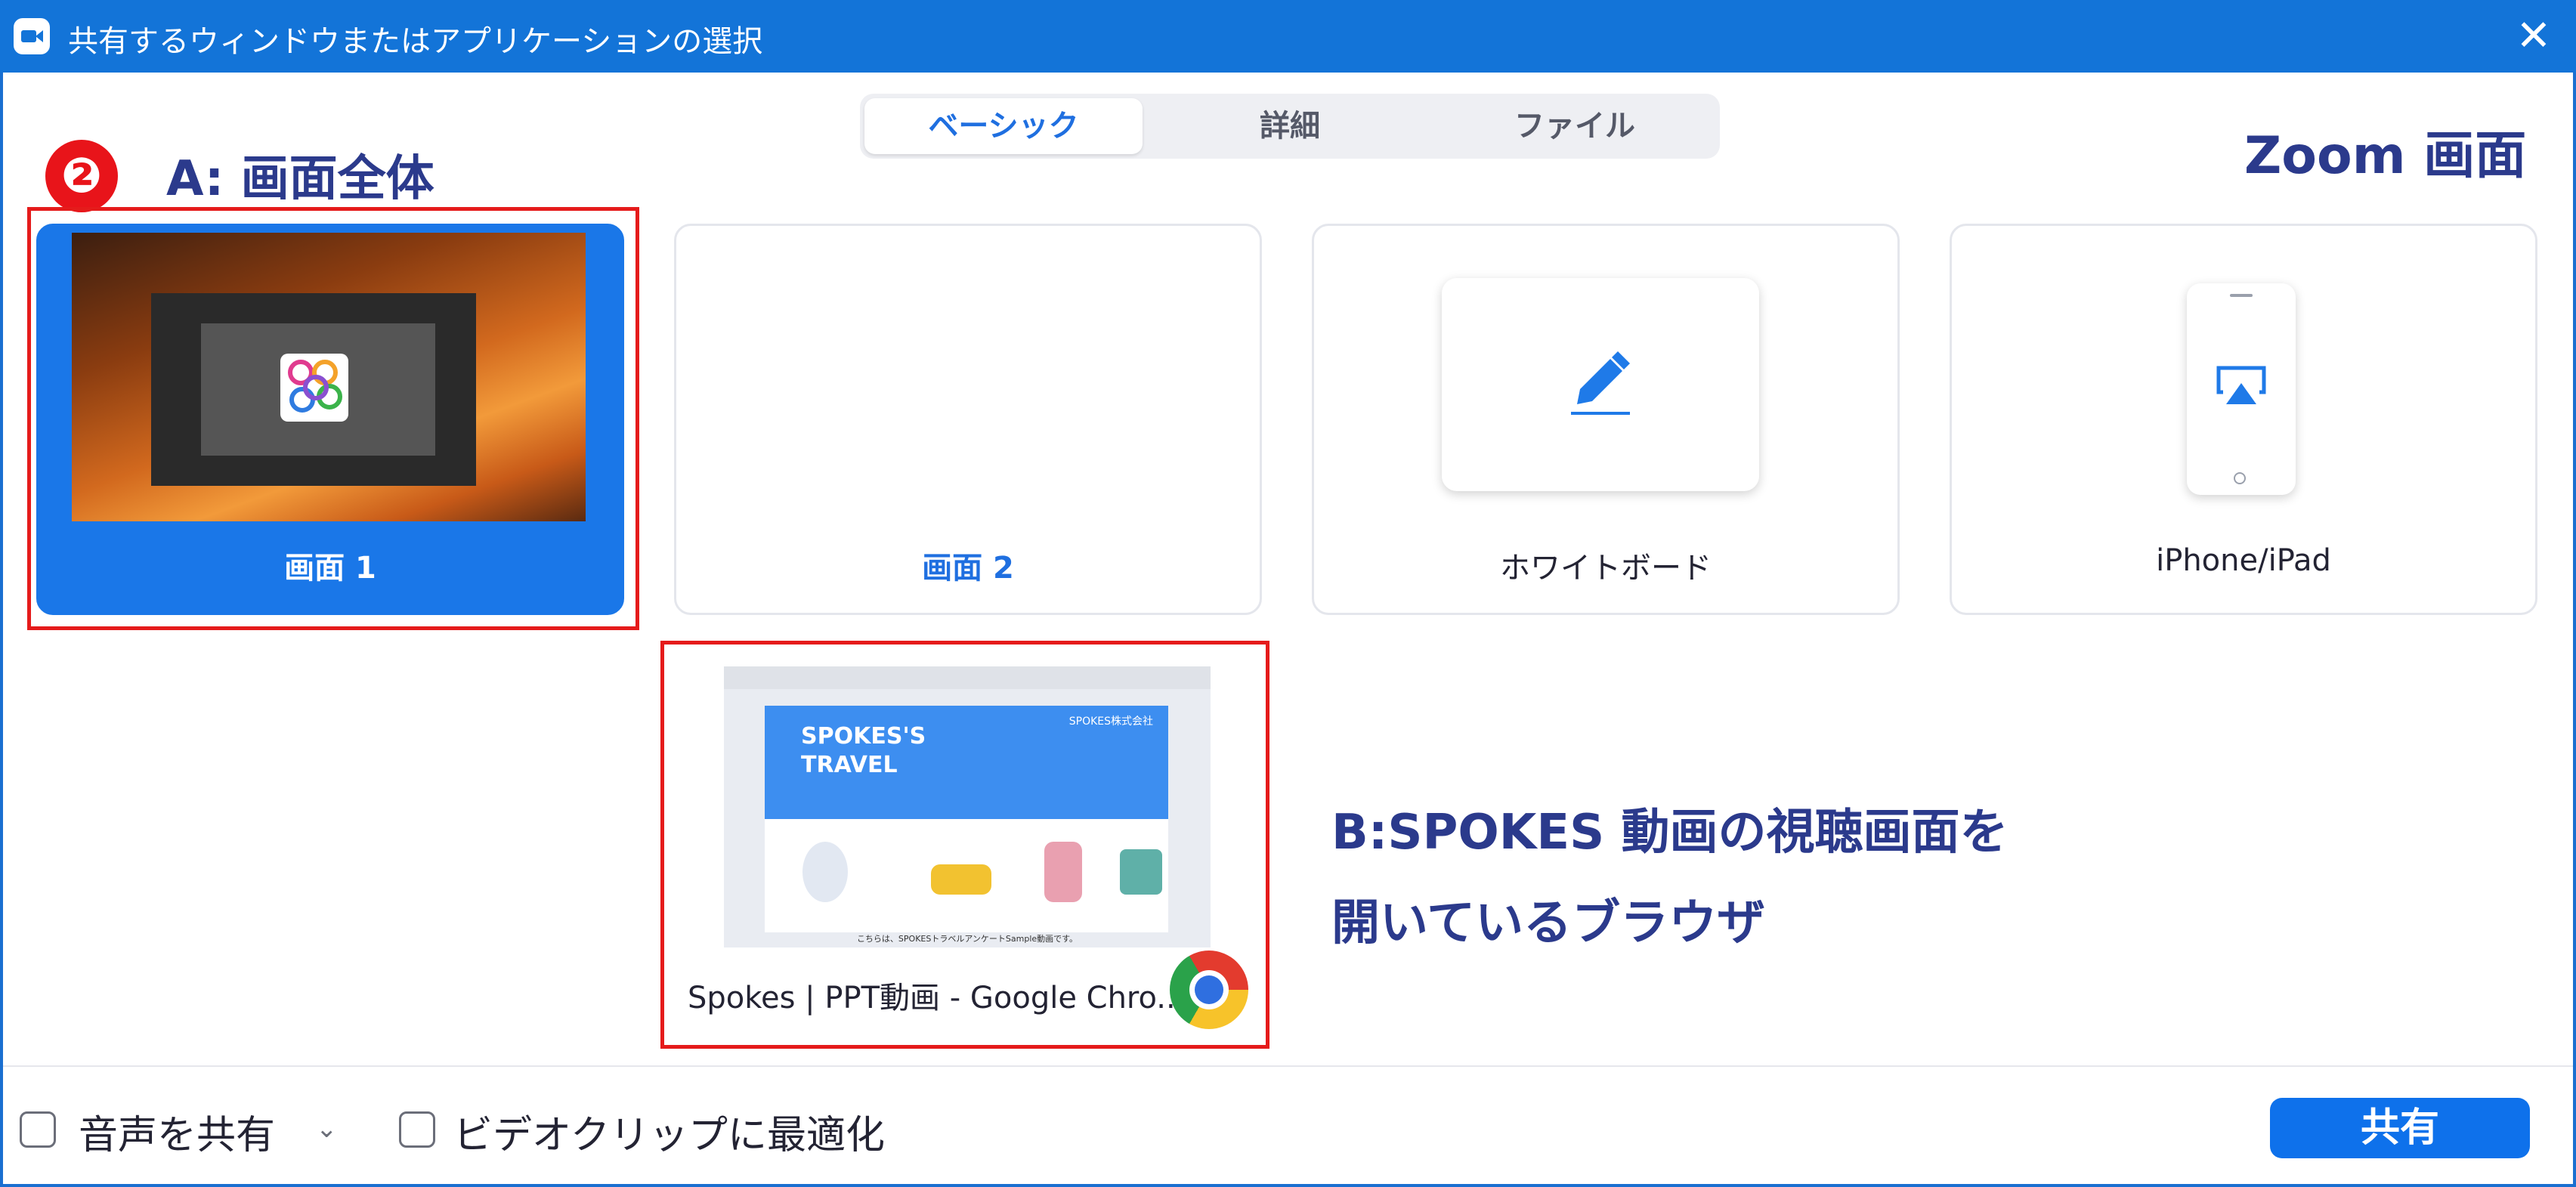 The height and width of the screenshot is (1187, 2576). Describe the element at coordinates (864, 736) in the screenshot. I see `thumb-title-line1: SPOKES'S` at that location.